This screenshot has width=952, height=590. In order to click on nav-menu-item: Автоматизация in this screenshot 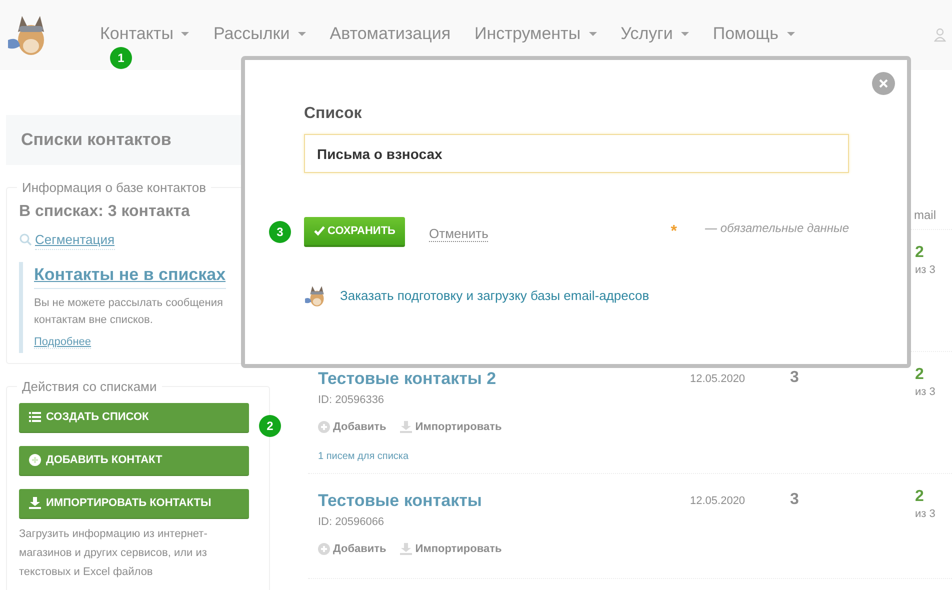, I will do `click(390, 33)`.